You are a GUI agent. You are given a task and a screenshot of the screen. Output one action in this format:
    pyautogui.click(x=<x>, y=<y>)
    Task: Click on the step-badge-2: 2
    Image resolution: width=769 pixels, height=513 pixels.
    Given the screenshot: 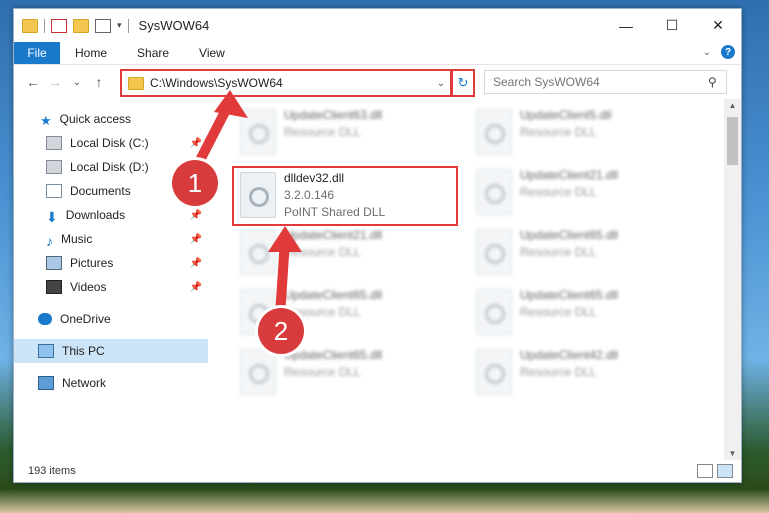 What is the action you would take?
    pyautogui.click(x=281, y=331)
    